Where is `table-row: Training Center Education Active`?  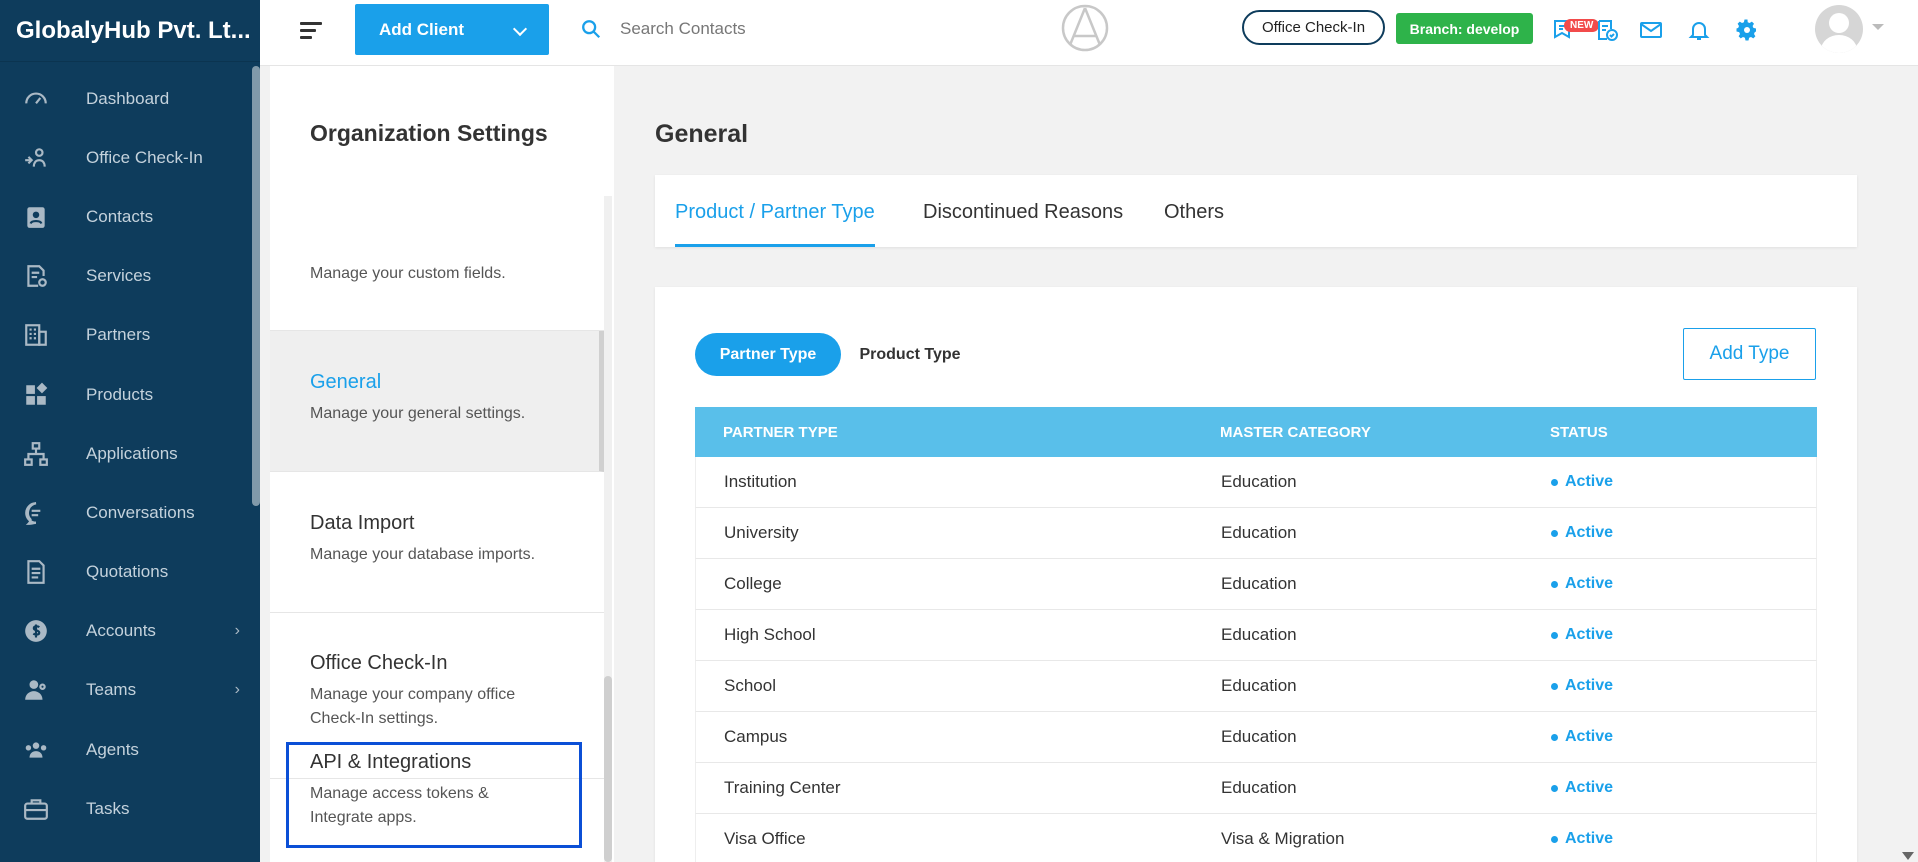
table-row: Training Center Education Active is located at coordinates (1256, 788).